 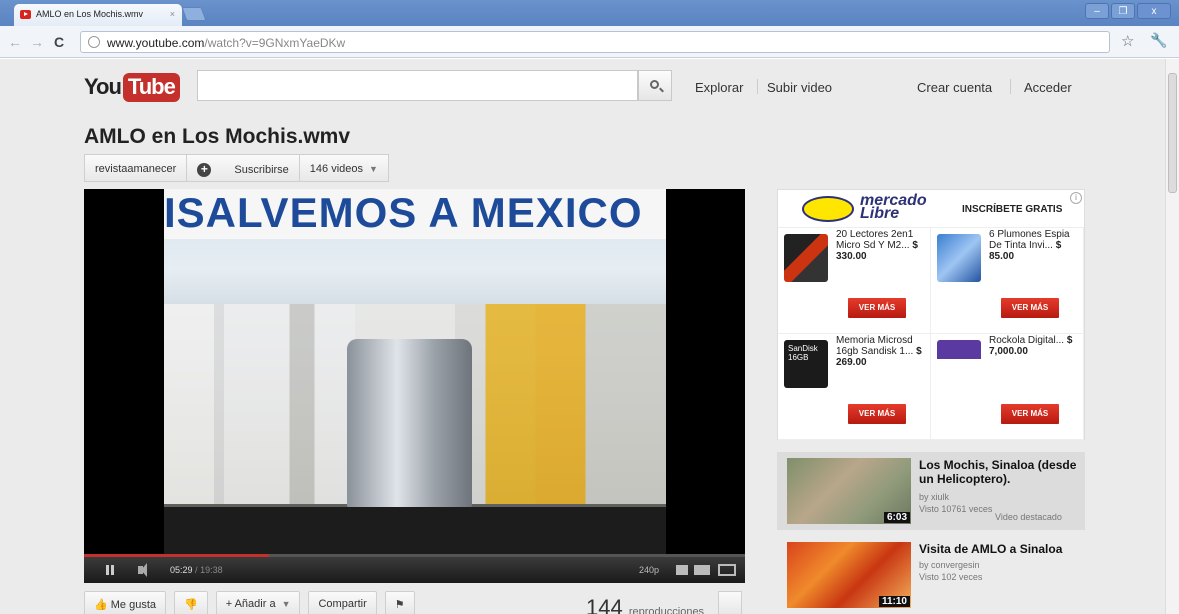 What do you see at coordinates (151, 87) in the screenshot?
I see `logo-tube: Tube` at bounding box center [151, 87].